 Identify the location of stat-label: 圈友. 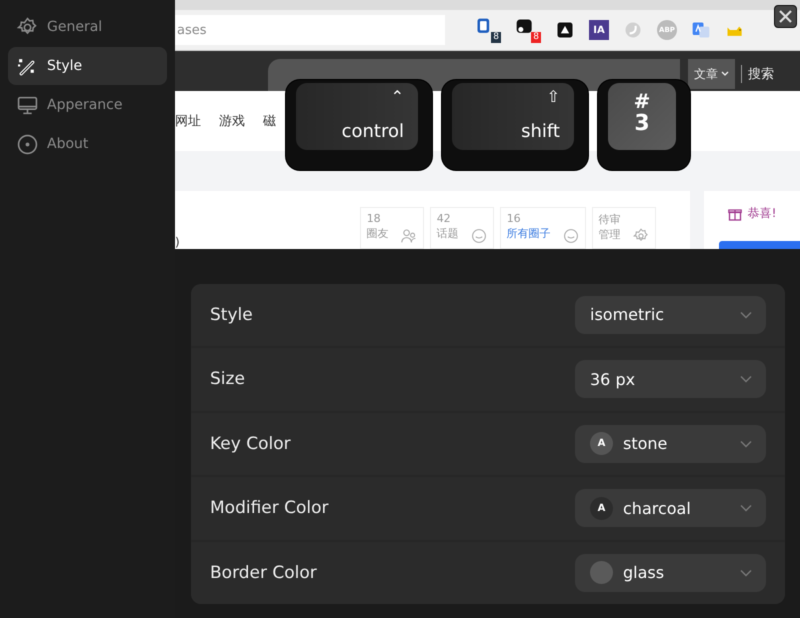
(377, 234).